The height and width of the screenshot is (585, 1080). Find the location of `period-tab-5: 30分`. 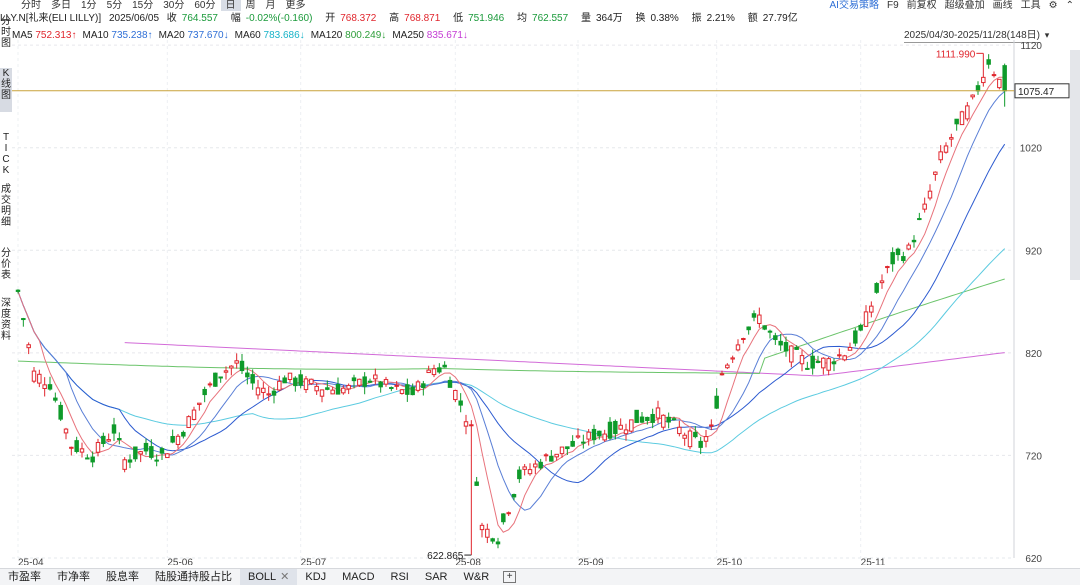

period-tab-5: 30分 is located at coordinates (173, 5).